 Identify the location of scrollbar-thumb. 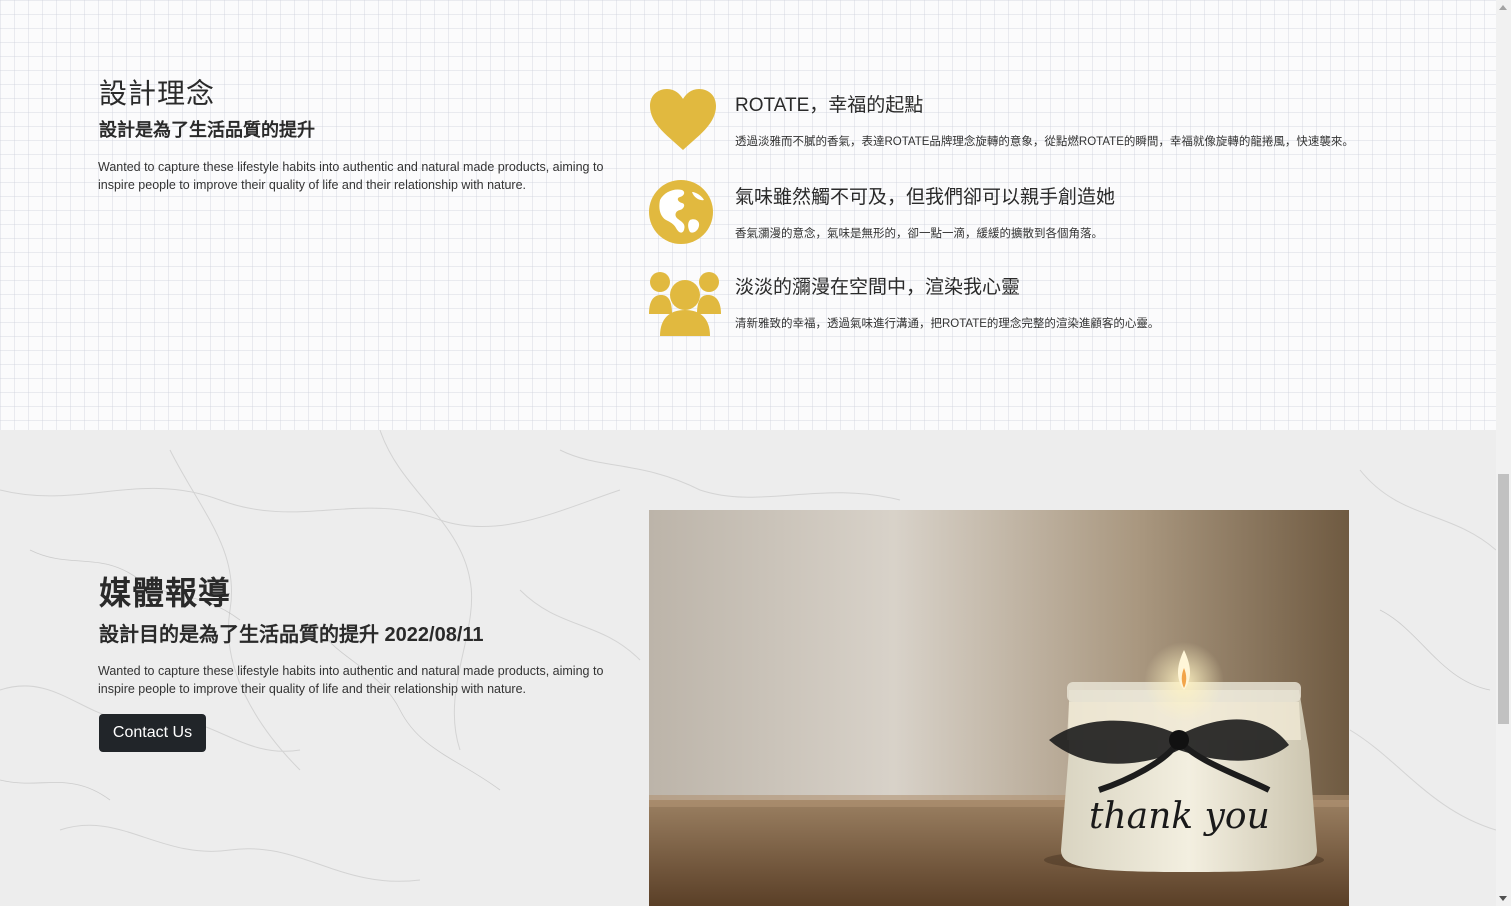
(1503, 599).